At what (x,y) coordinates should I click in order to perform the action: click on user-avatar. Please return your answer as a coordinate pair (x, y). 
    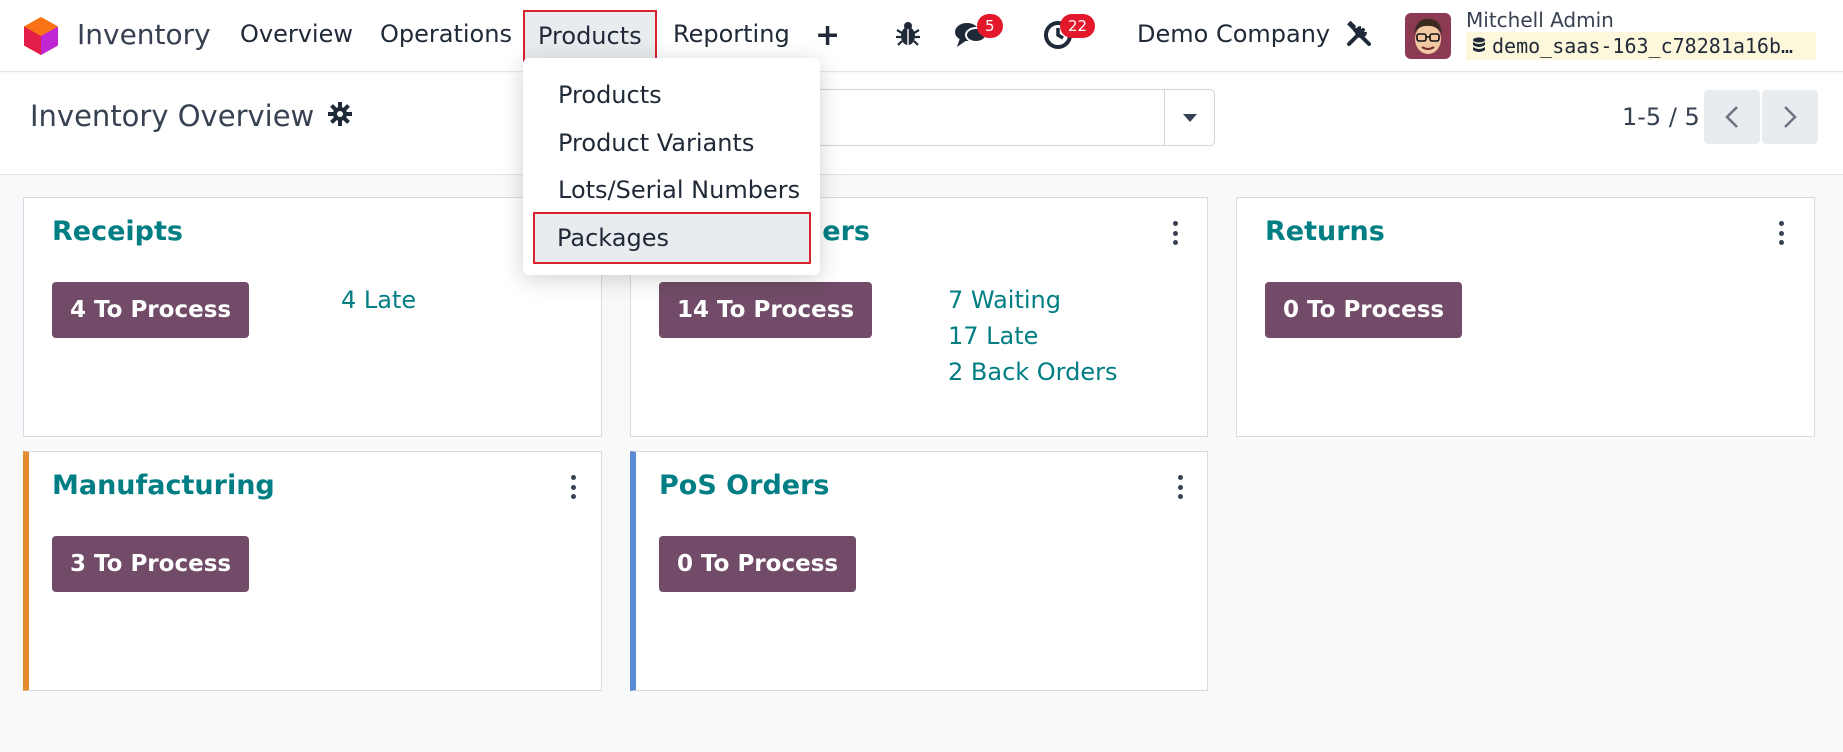
    Looking at the image, I should click on (1428, 36).